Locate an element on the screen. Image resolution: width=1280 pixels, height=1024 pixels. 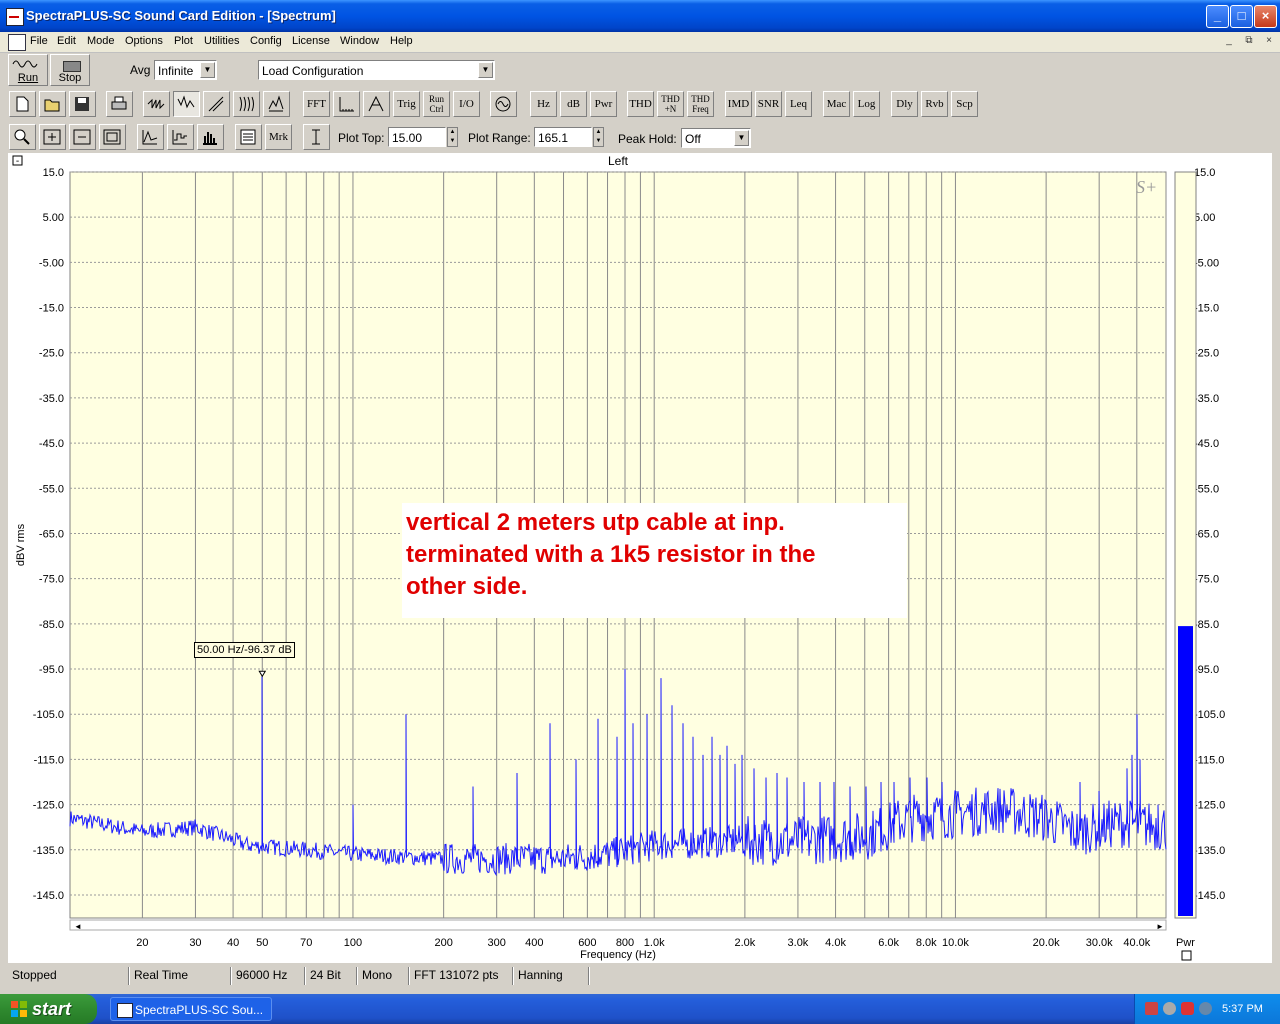
average-button is located at coordinates (376, 104).